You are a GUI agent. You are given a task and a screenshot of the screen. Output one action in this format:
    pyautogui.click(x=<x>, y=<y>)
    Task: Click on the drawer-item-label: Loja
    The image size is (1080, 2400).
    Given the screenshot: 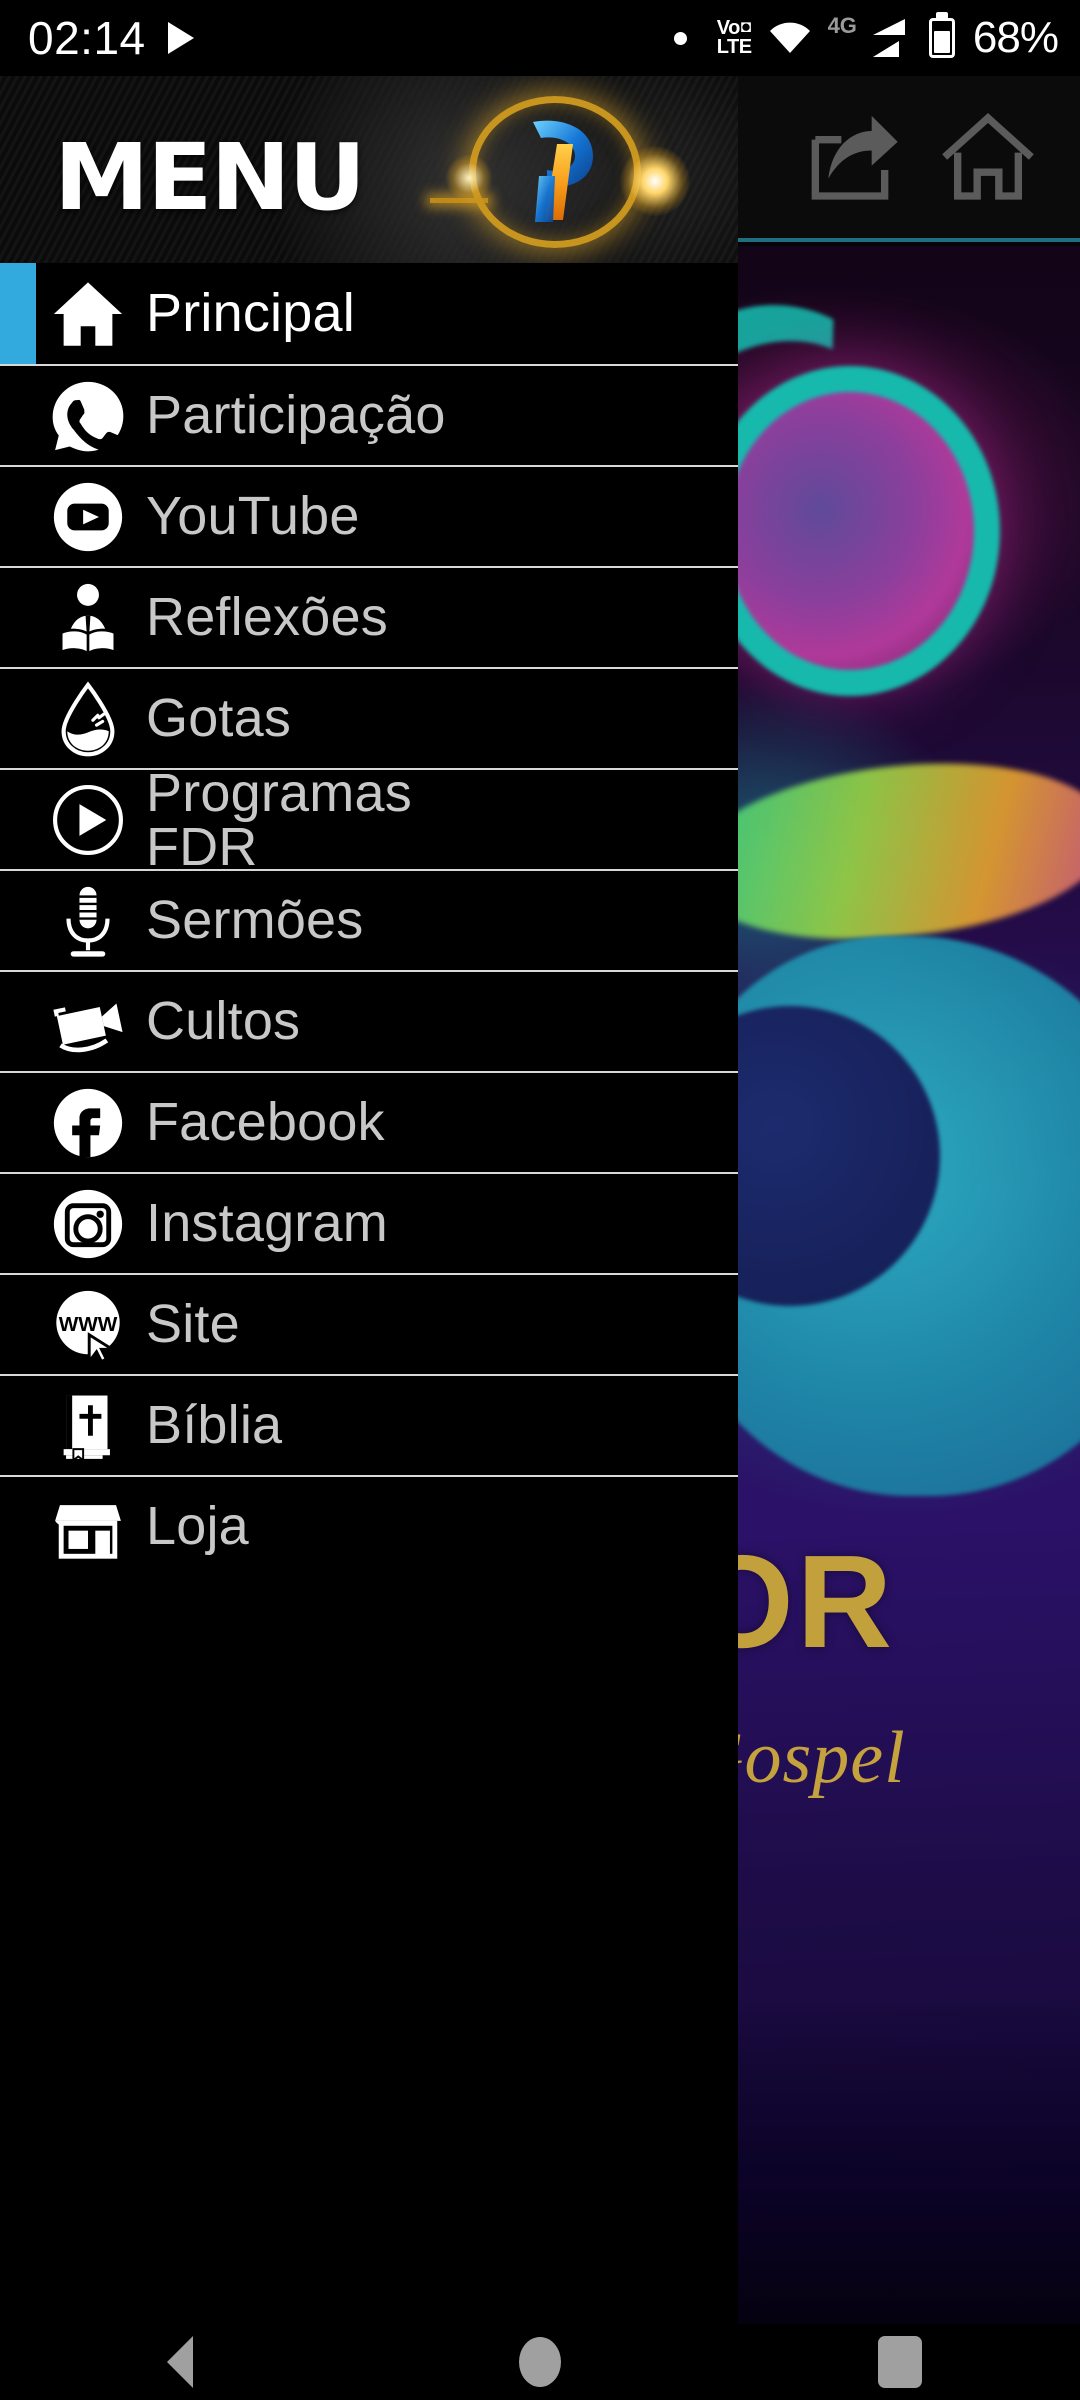 What is the action you would take?
    pyautogui.click(x=197, y=1526)
    